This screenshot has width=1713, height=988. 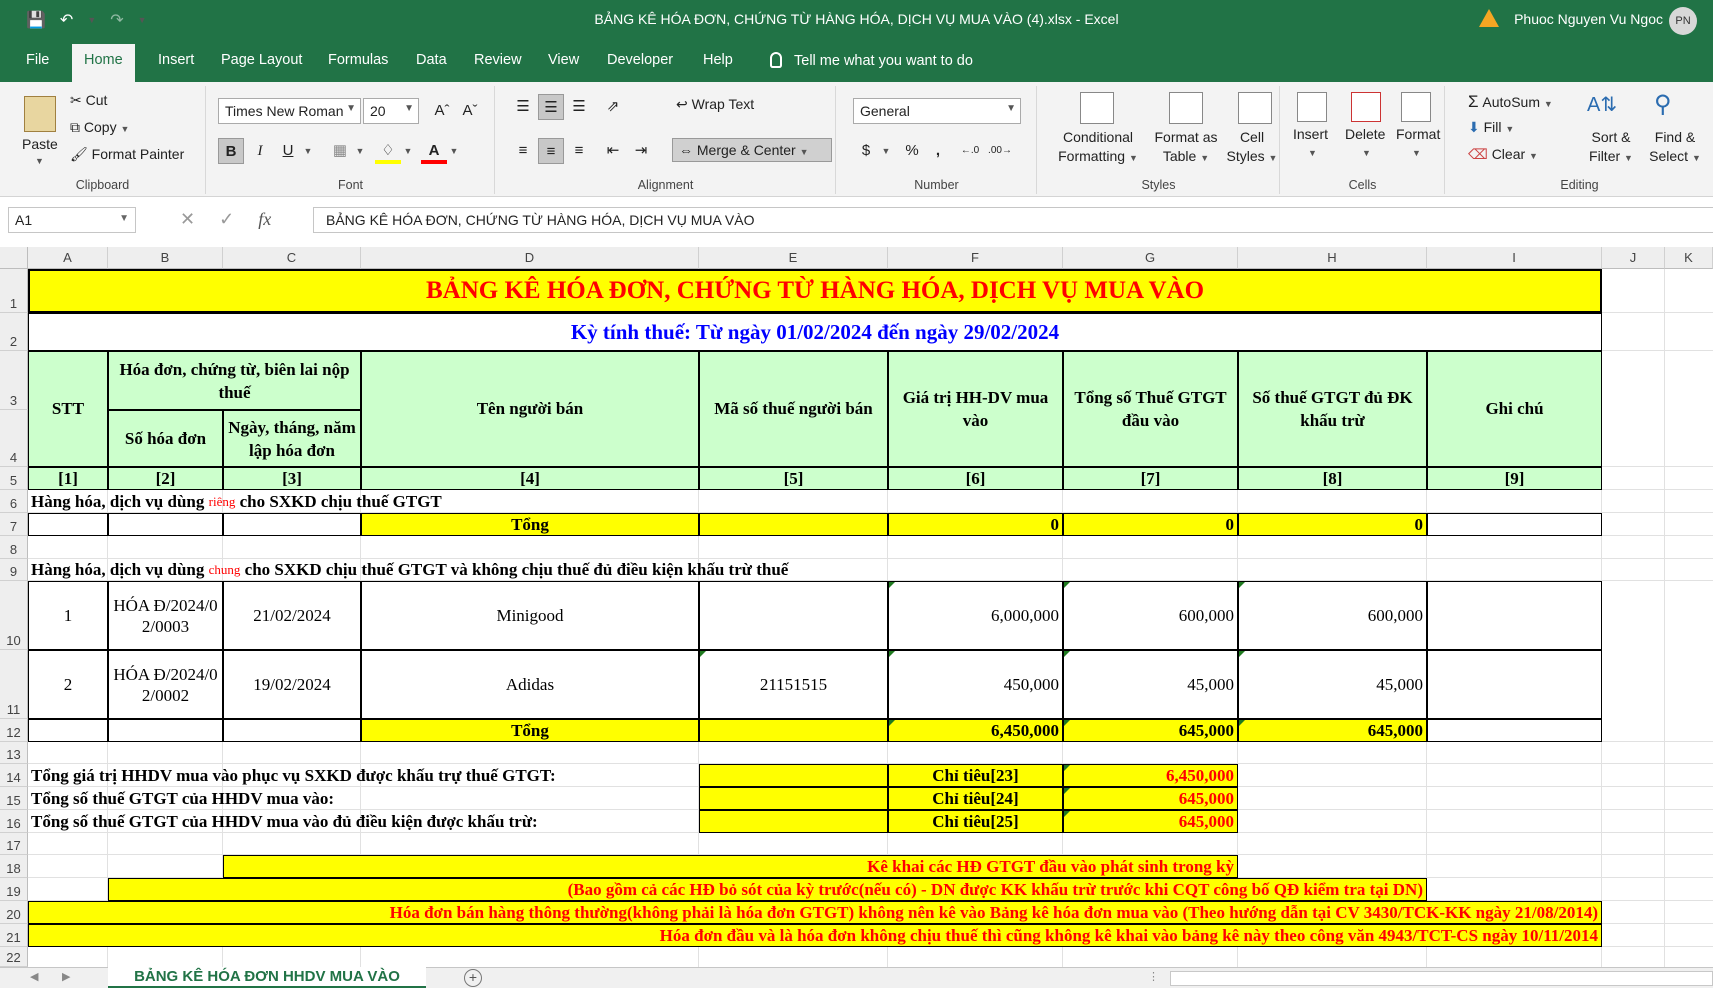 What do you see at coordinates (641, 151) in the screenshot?
I see `increase-indent-icon: ⇥` at bounding box center [641, 151].